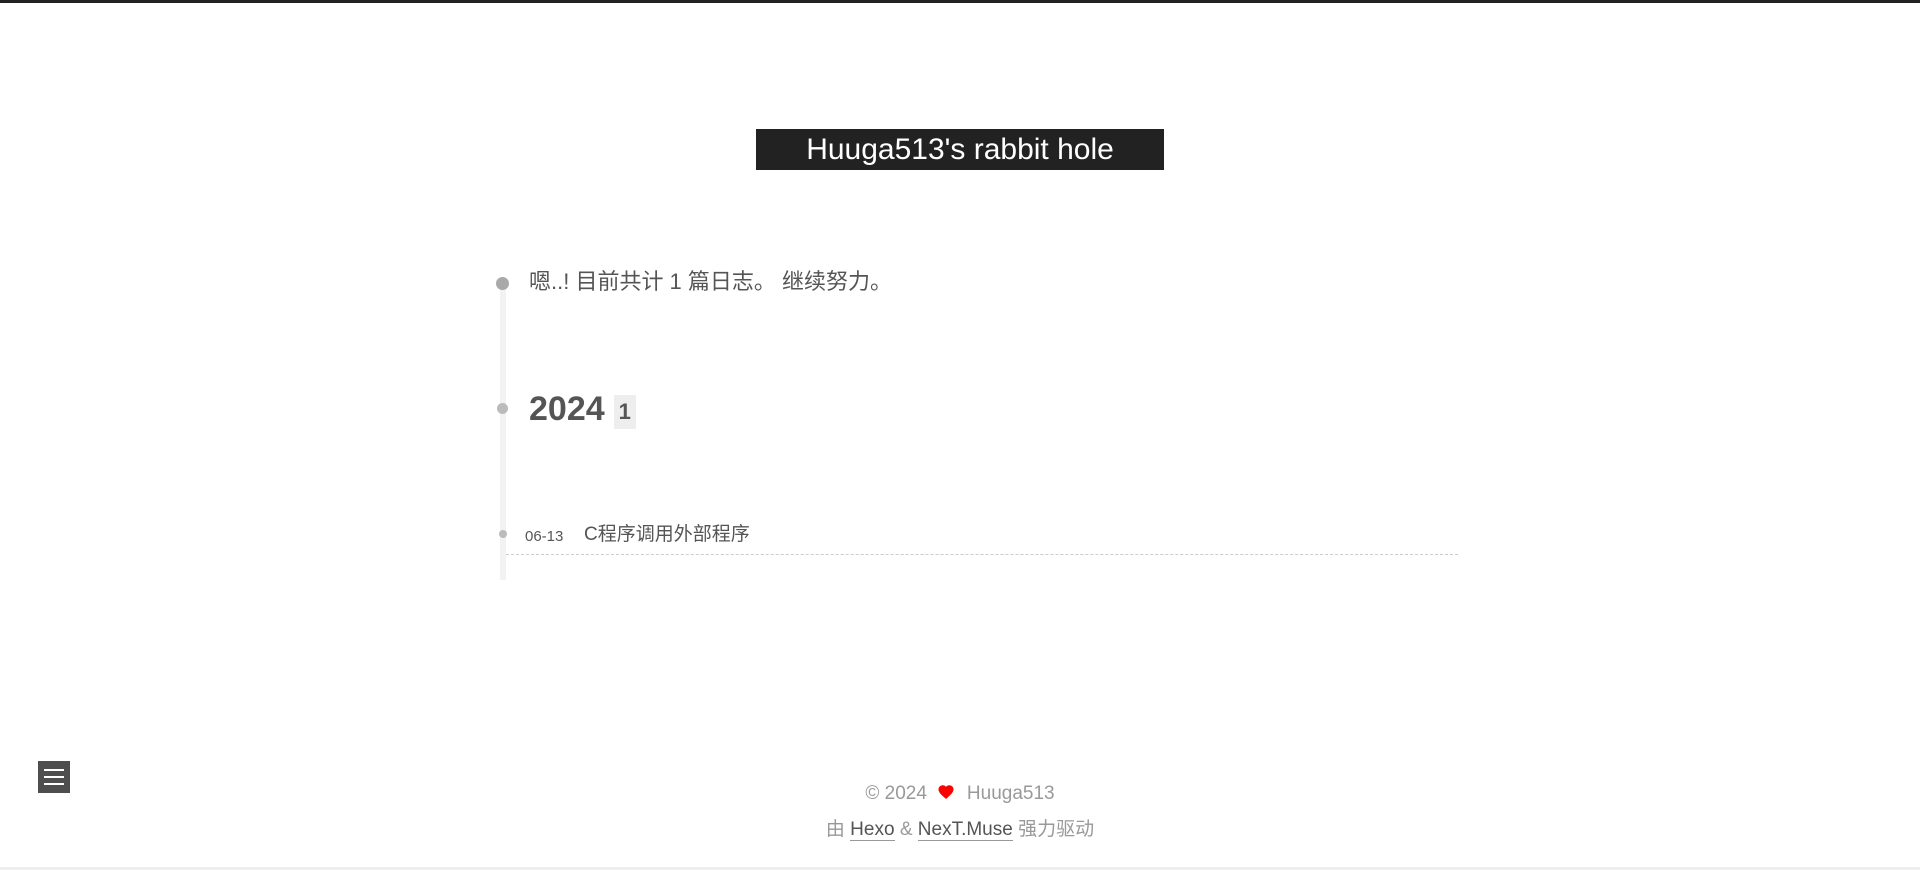  Describe the element at coordinates (965, 830) in the screenshot. I see `theme-link: NexT.Muse` at that location.